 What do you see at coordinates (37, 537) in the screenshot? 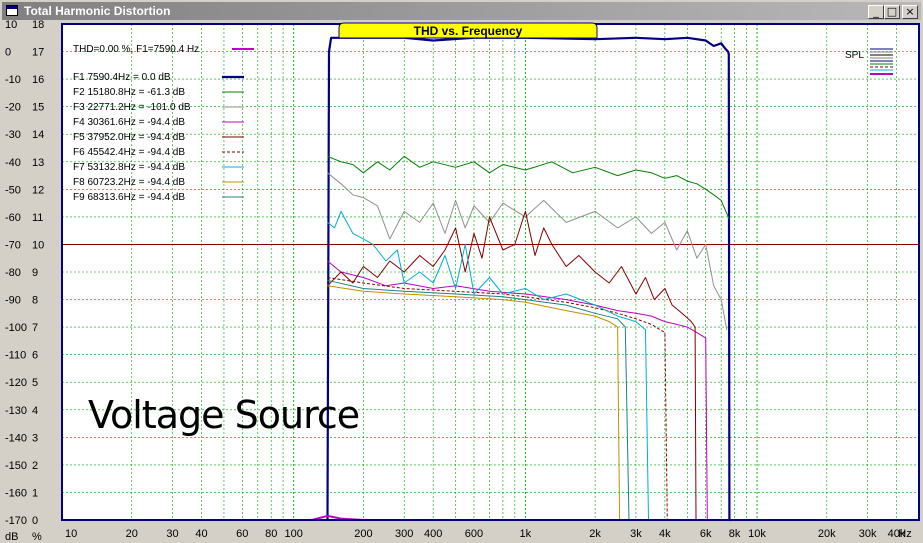
I see `y2-unit-label: %` at bounding box center [37, 537].